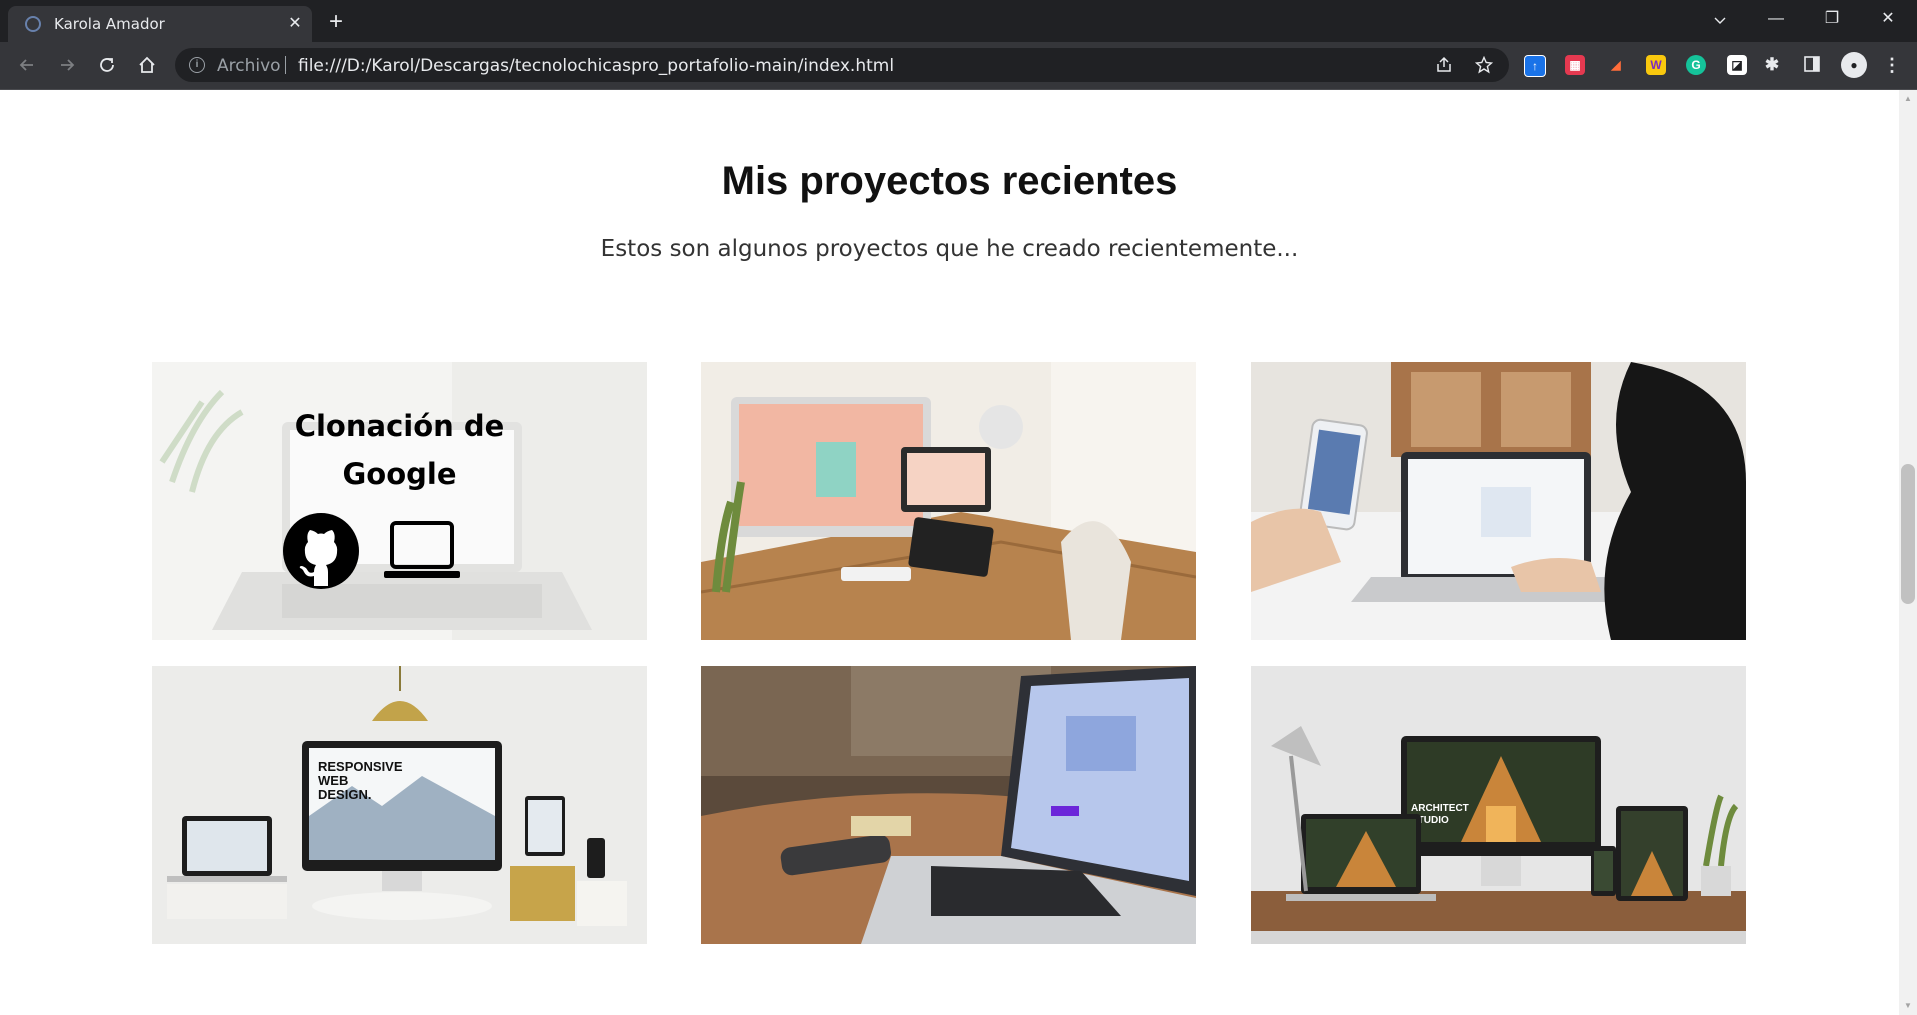  I want to click on project-image-desk, so click(948, 501).